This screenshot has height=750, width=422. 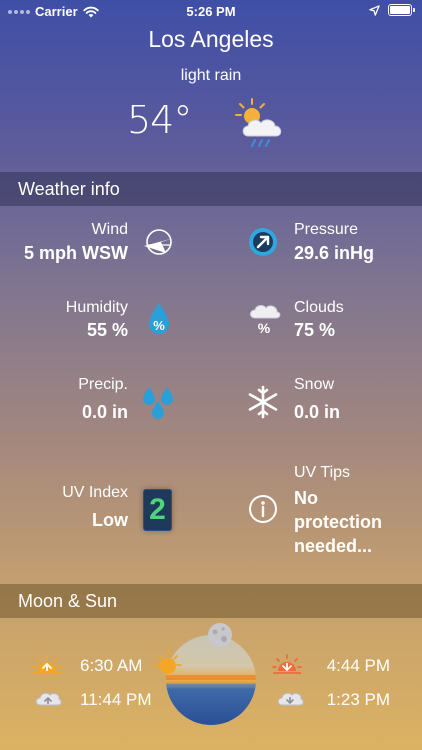 What do you see at coordinates (287, 664) in the screenshot?
I see `sunset-icon` at bounding box center [287, 664].